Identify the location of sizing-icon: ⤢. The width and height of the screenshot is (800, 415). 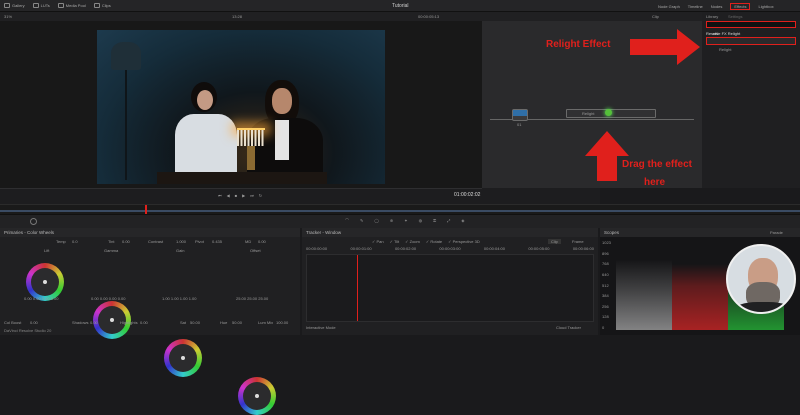
(448, 221).